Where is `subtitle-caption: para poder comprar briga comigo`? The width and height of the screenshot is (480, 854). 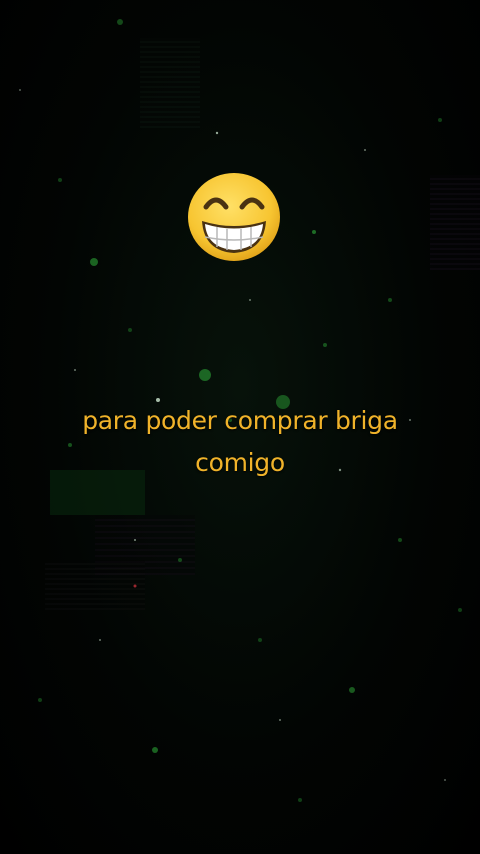 subtitle-caption: para poder comprar briga comigo is located at coordinates (240, 442).